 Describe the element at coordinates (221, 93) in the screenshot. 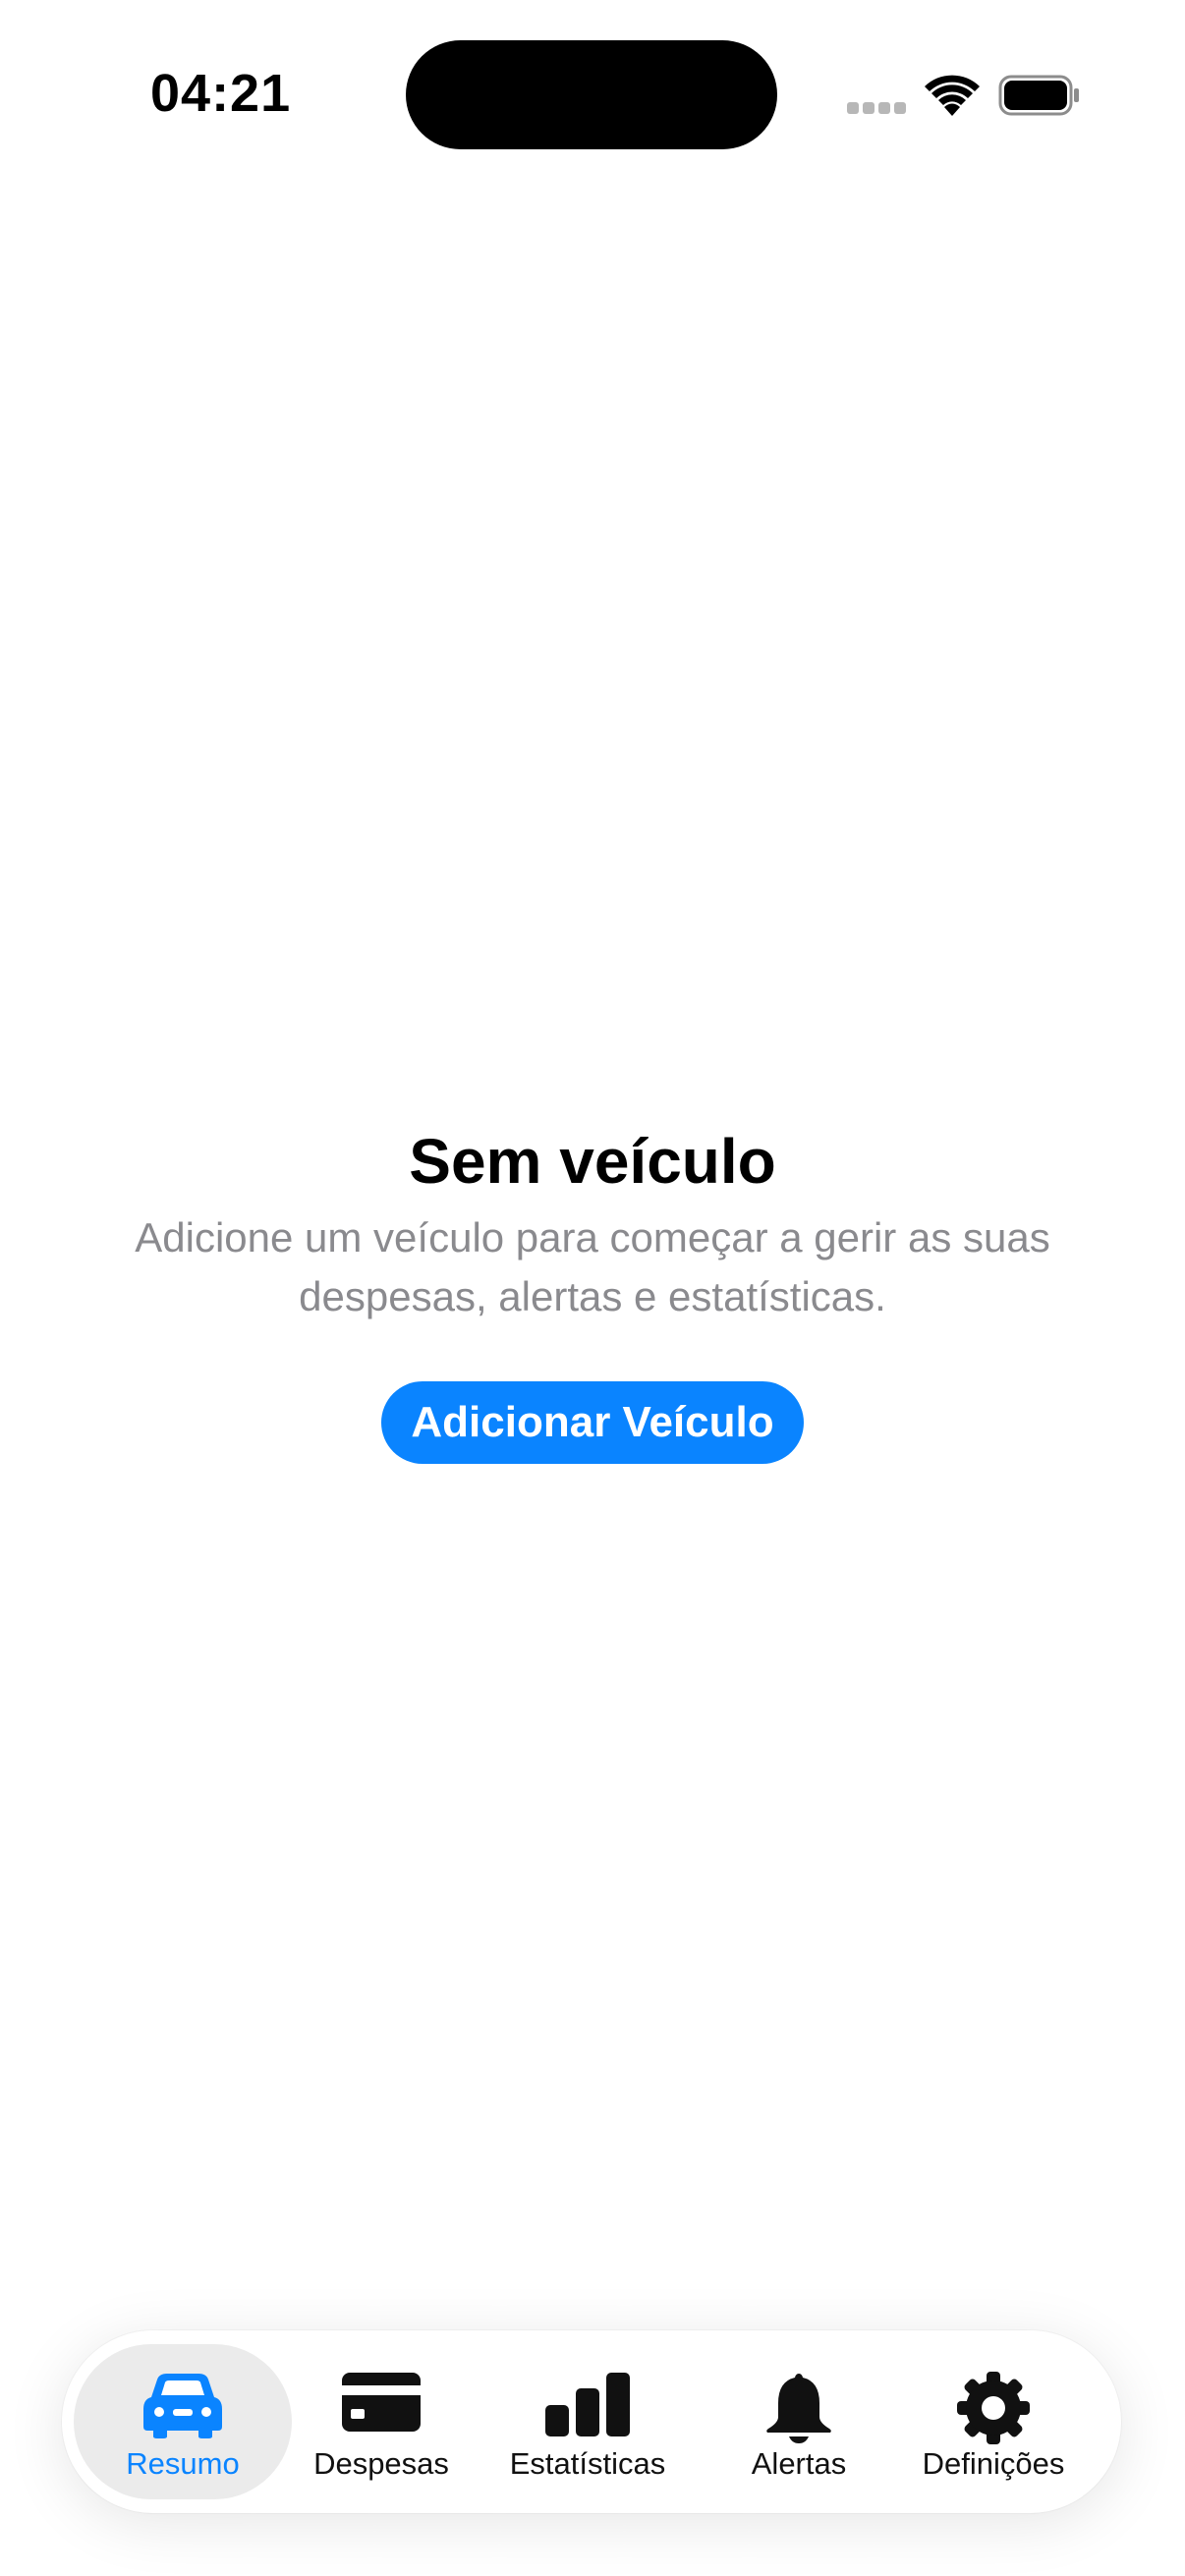

I see `status-time: 04:21` at that location.